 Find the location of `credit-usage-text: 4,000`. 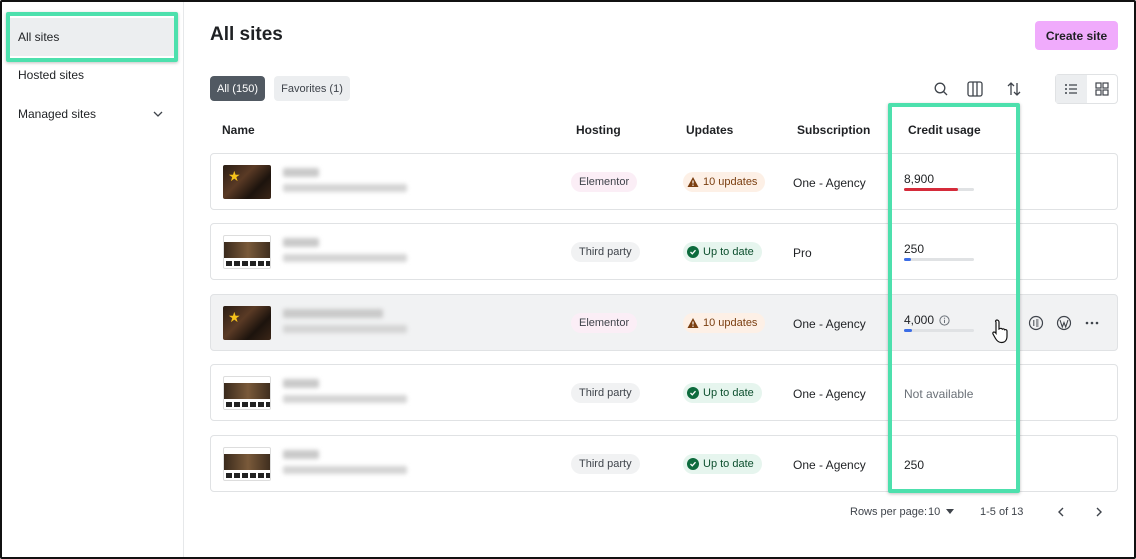

credit-usage-text: 4,000 is located at coordinates (919, 320).